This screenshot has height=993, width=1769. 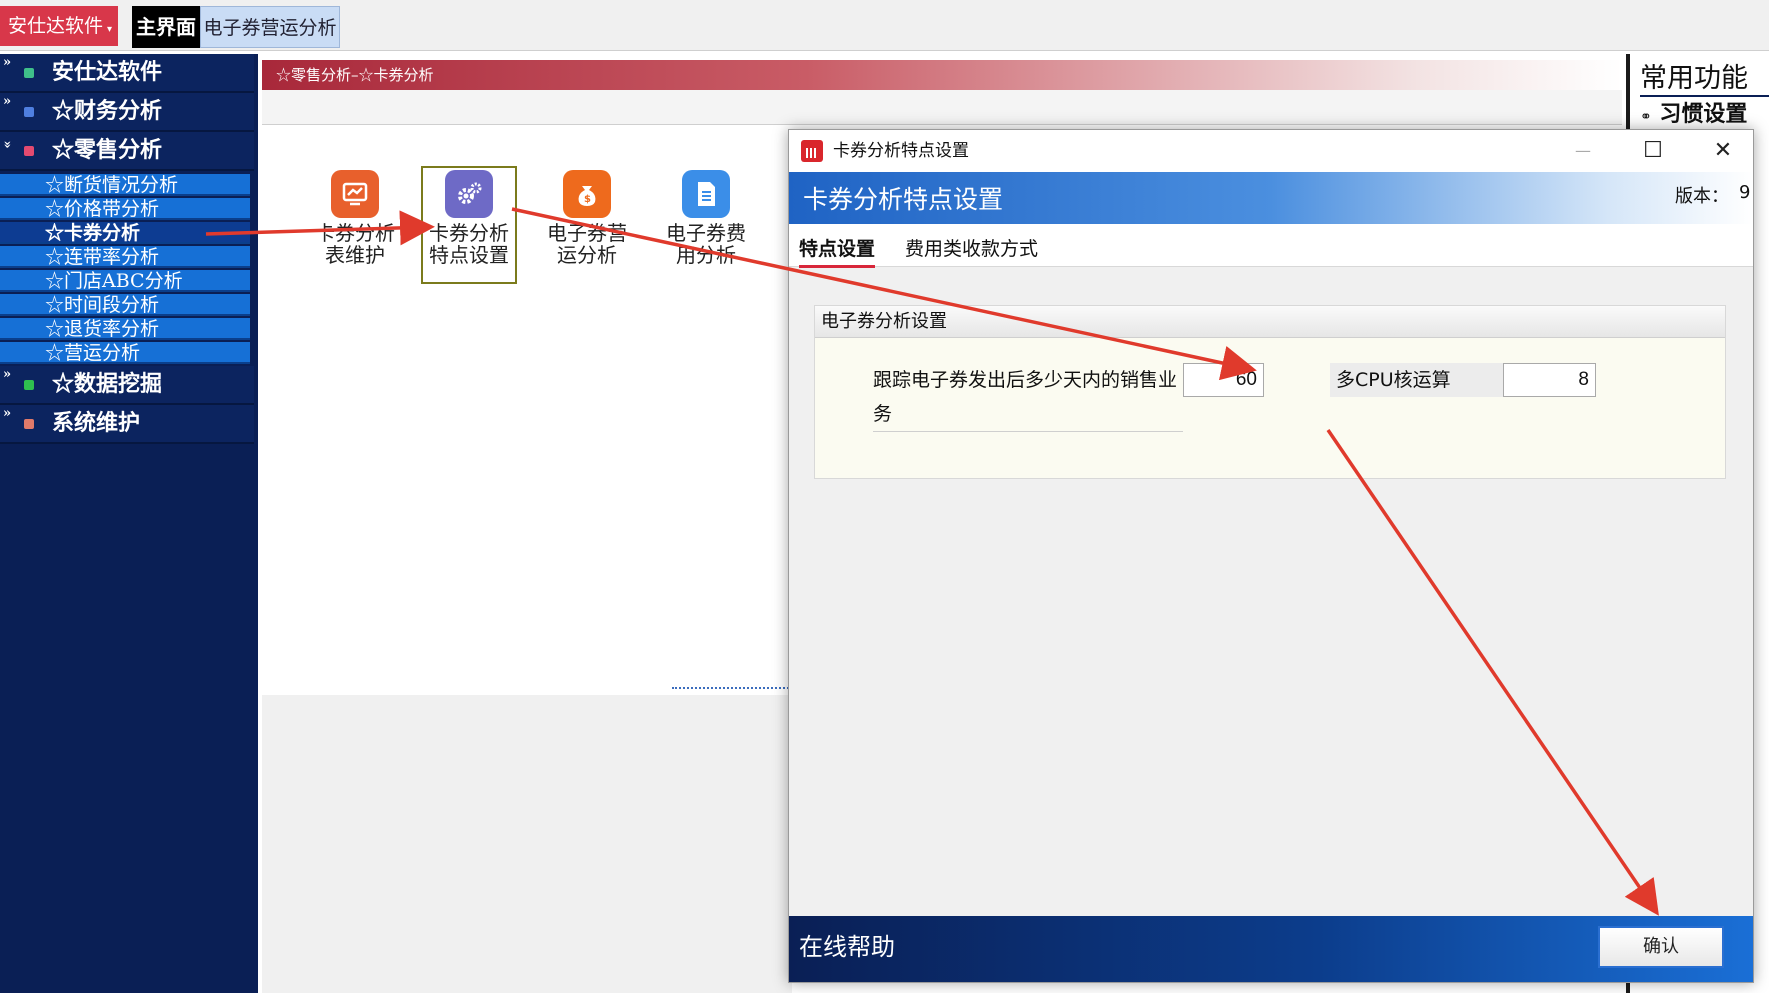 I want to click on app-logo-icon, so click(x=812, y=151).